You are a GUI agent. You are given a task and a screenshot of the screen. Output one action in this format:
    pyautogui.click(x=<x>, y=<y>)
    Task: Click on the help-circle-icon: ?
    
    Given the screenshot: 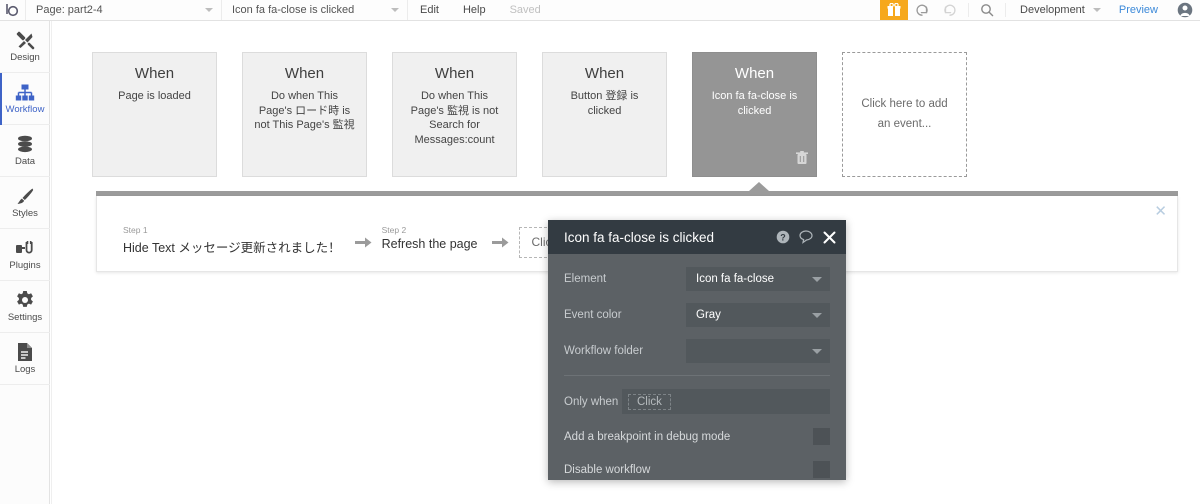 What is the action you would take?
    pyautogui.click(x=783, y=237)
    